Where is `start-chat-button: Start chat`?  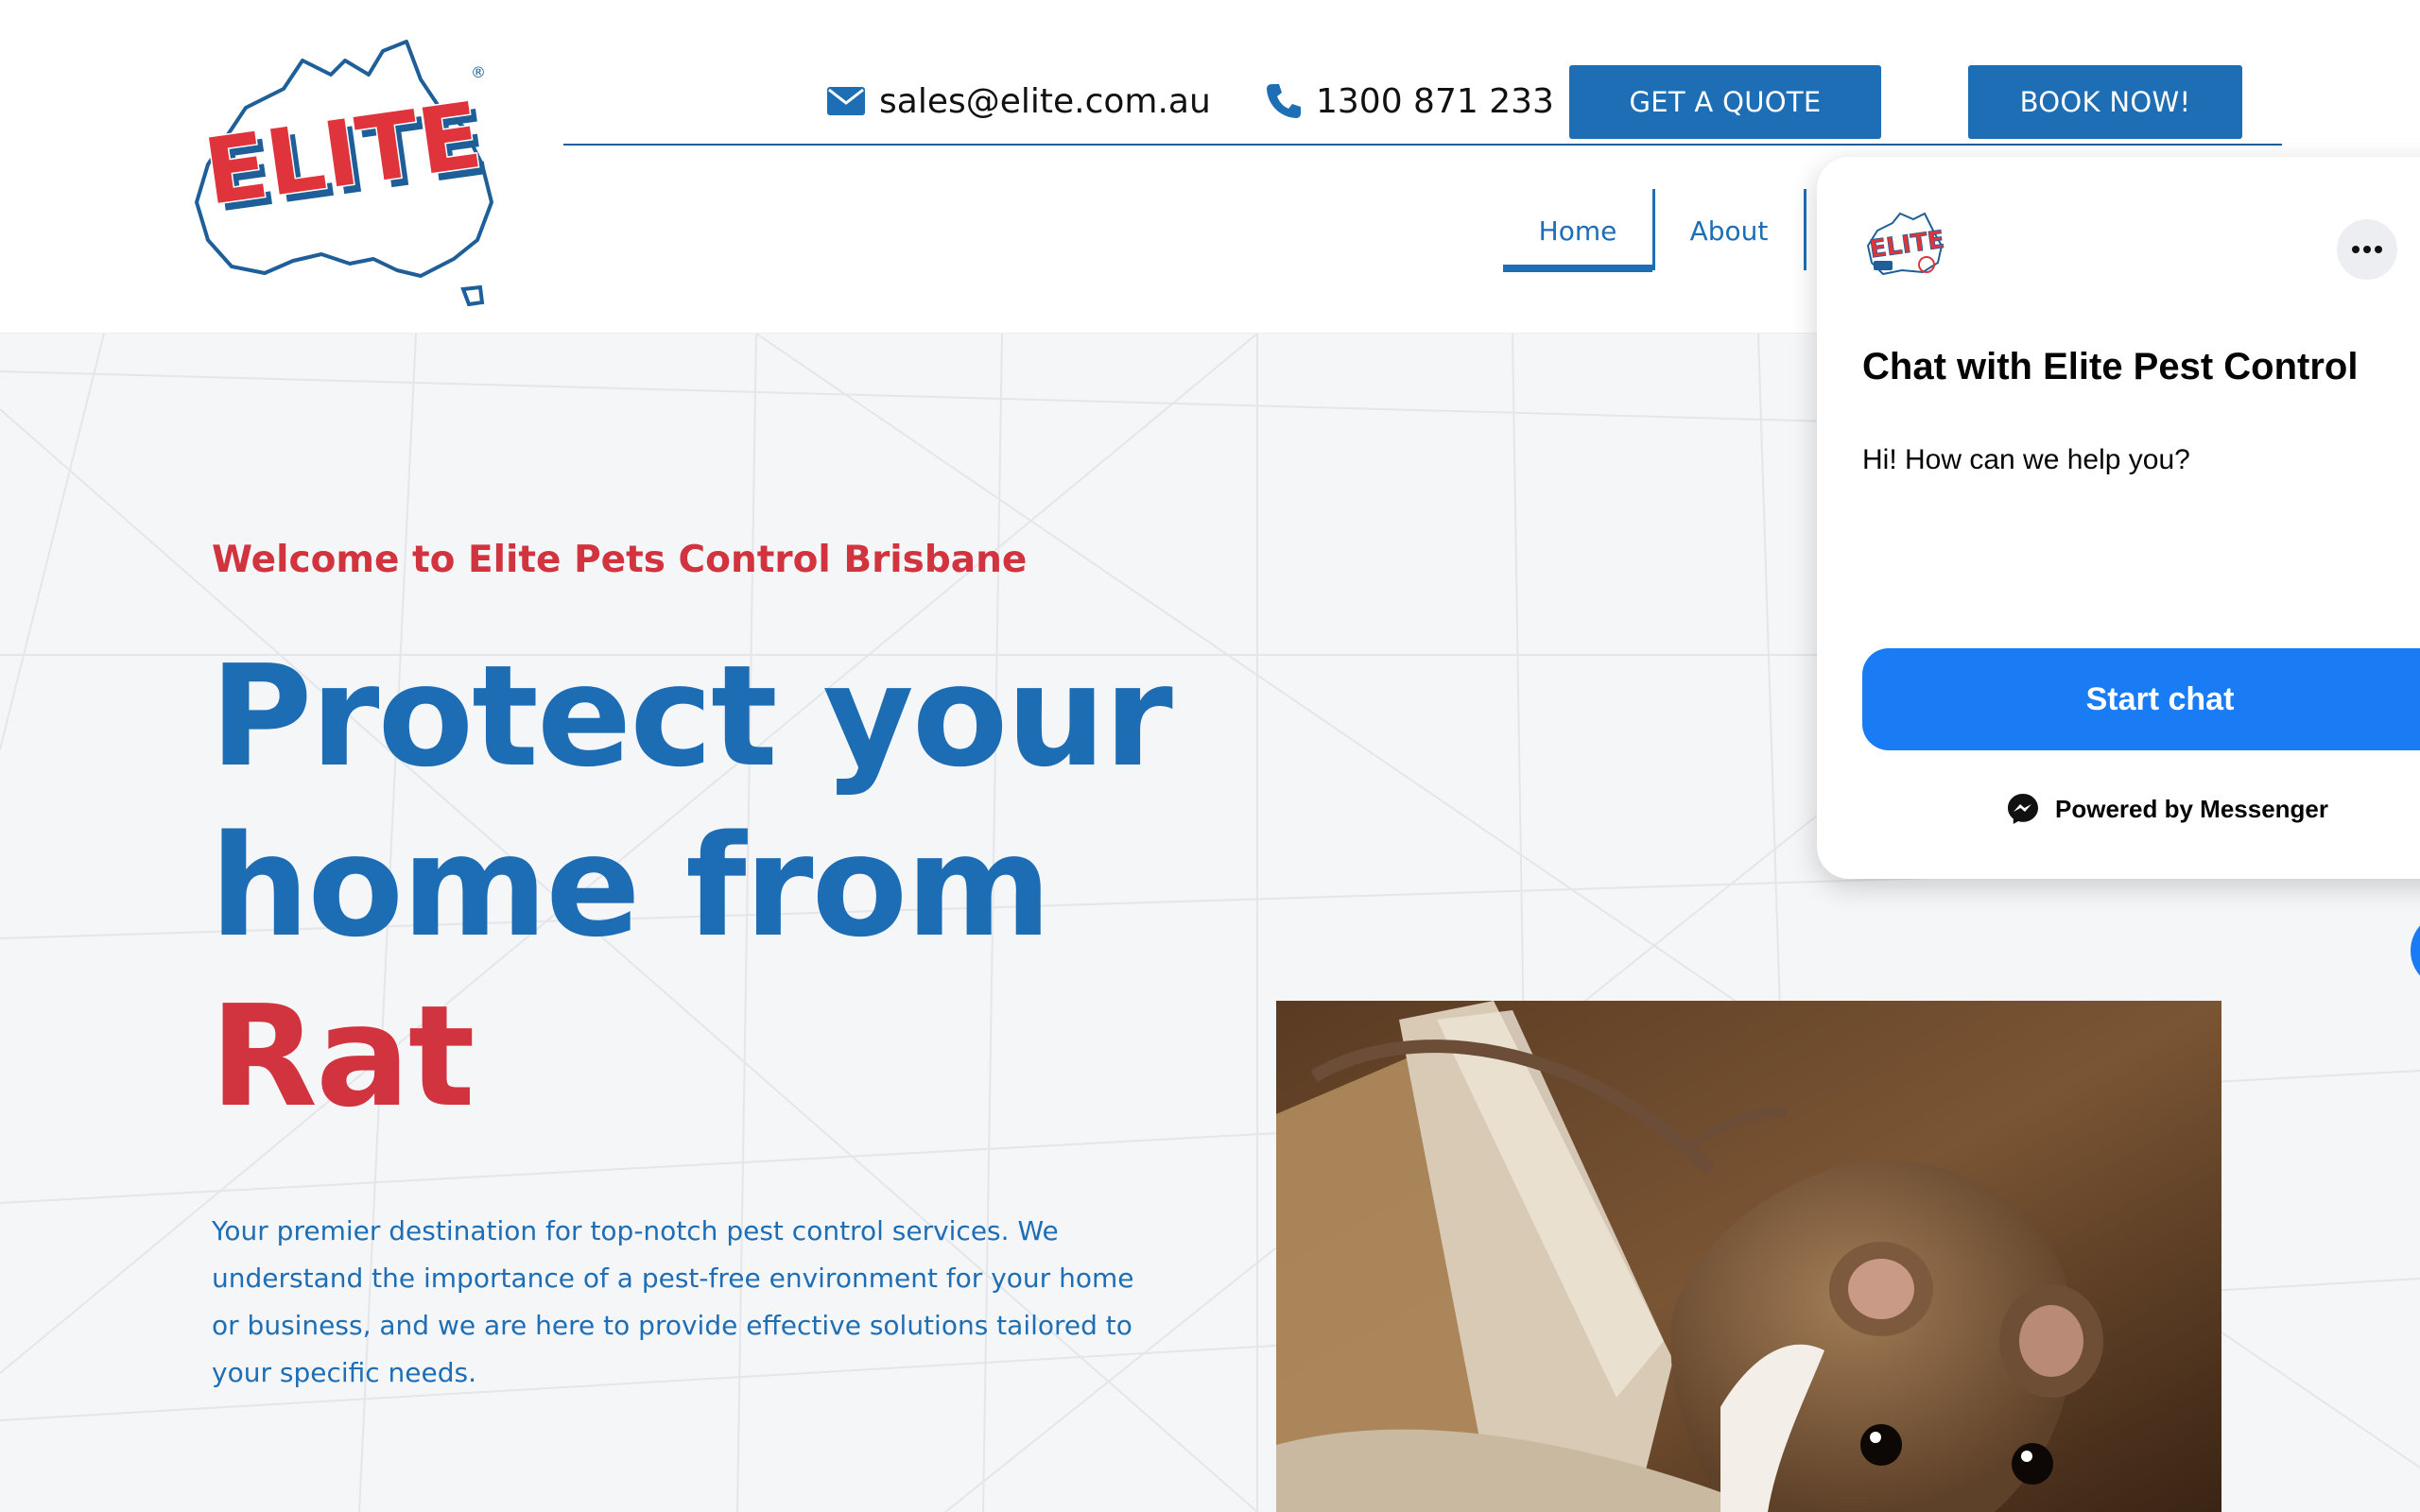
start-chat-button: Start chat is located at coordinates (2141, 699).